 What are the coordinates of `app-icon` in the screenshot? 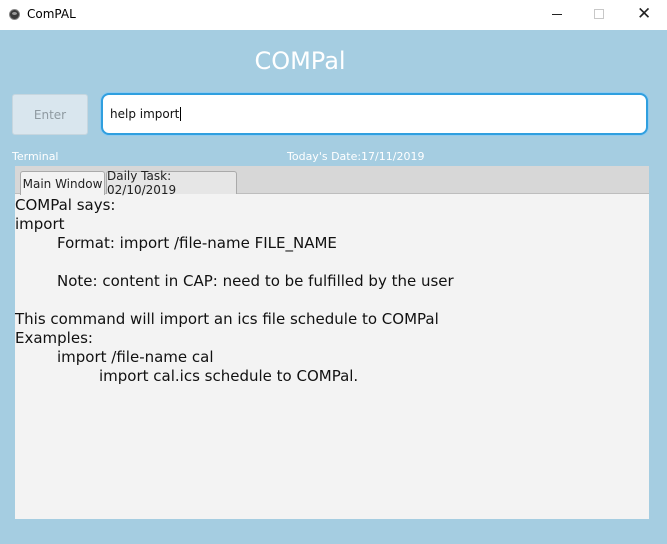 It's located at (14, 14).